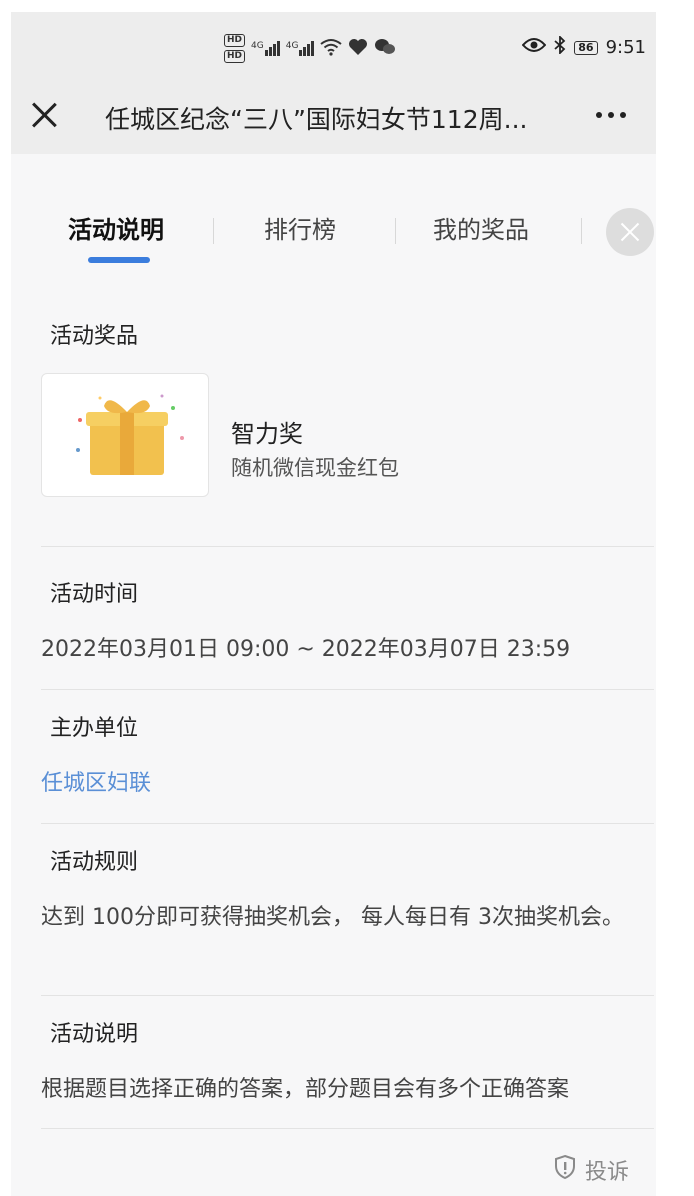 This screenshot has height=1196, width=694. I want to click on active-tab-indicator, so click(119, 260).